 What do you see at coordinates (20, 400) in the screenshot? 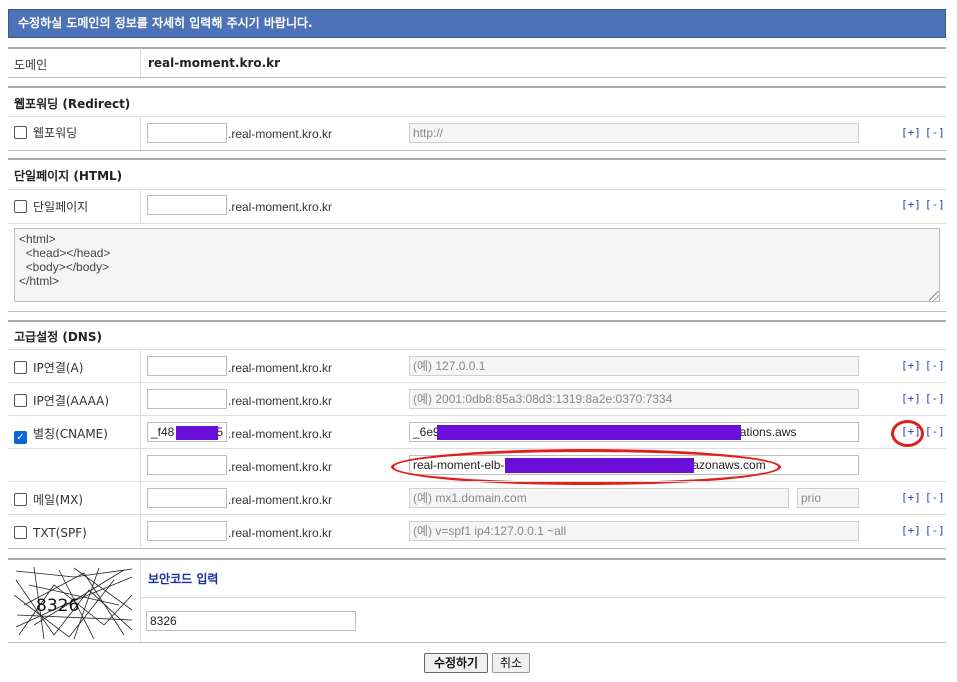
I see `dns-aaaa-checkbox` at bounding box center [20, 400].